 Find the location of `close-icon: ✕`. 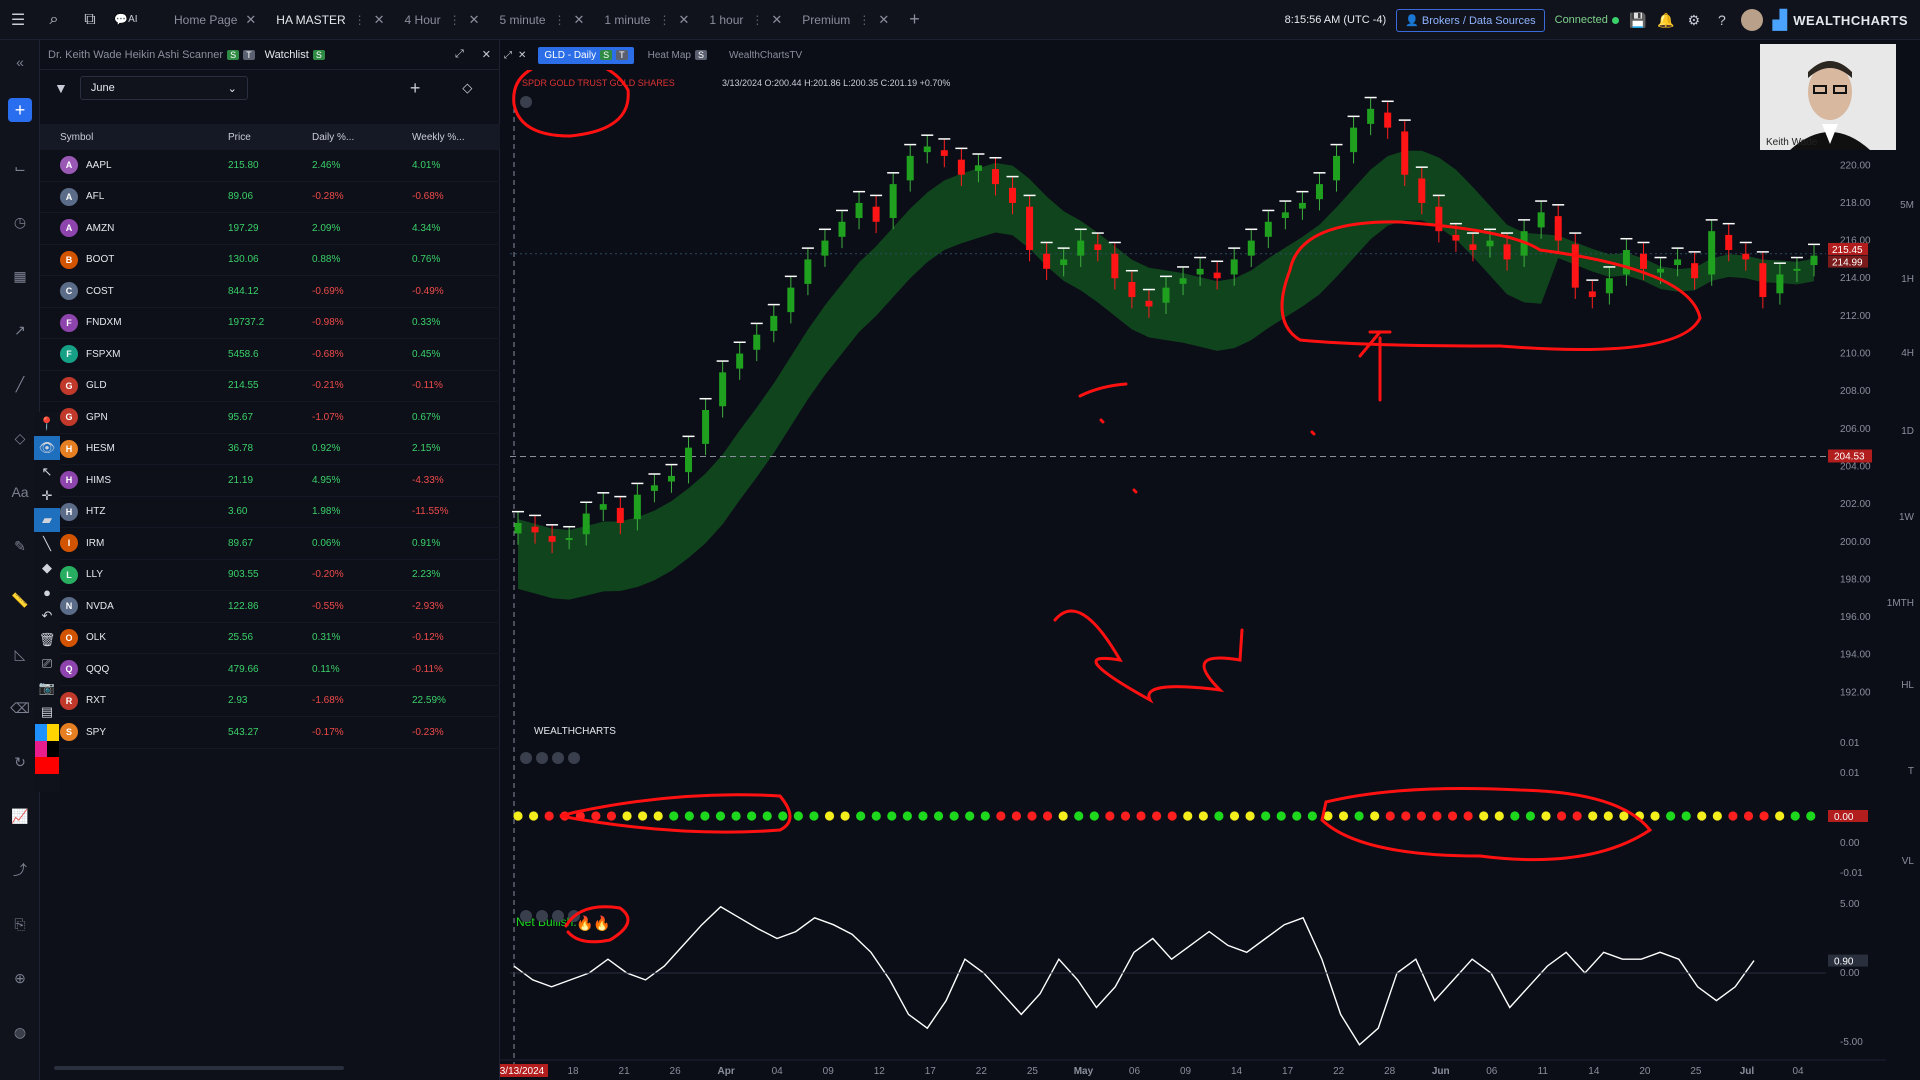

close-icon: ✕ is located at coordinates (522, 55).